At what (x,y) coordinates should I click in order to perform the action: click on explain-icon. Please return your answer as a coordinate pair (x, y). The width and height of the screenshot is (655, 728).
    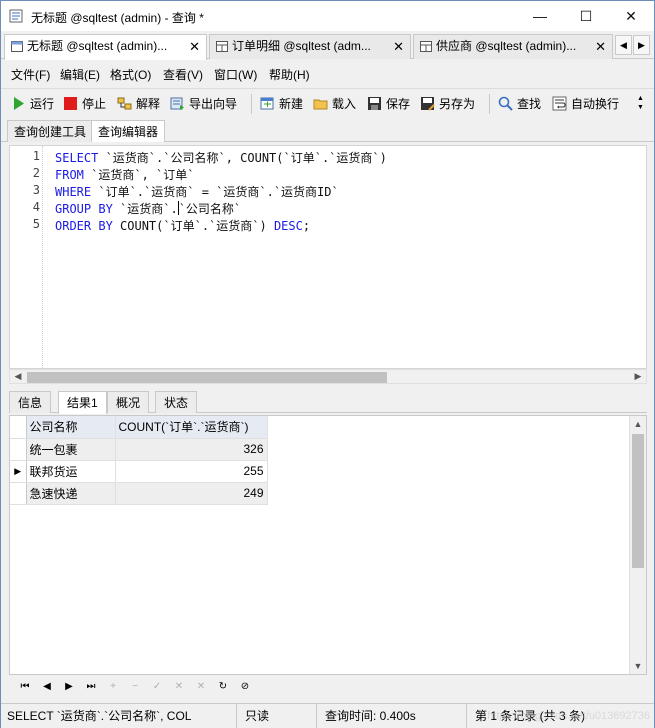
    Looking at the image, I should click on (124, 103).